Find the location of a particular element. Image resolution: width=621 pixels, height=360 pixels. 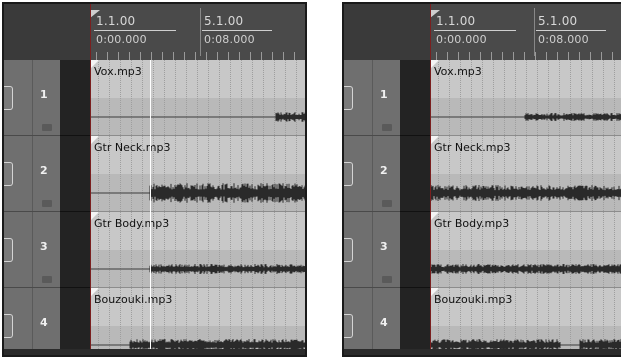

ruler-time-label: 0:08.000 is located at coordinates (563, 39).